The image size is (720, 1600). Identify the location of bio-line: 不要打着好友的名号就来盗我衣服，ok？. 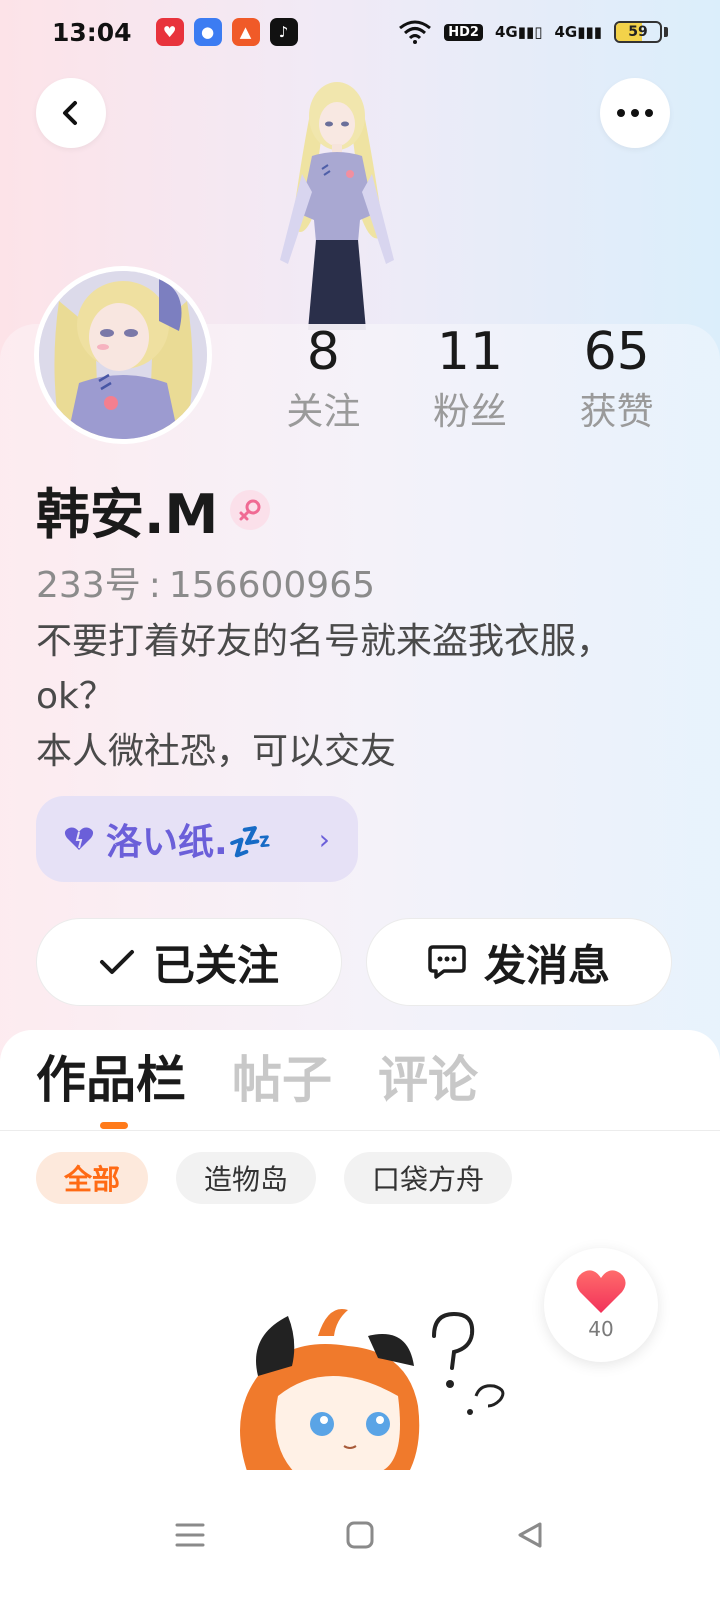
(324, 669).